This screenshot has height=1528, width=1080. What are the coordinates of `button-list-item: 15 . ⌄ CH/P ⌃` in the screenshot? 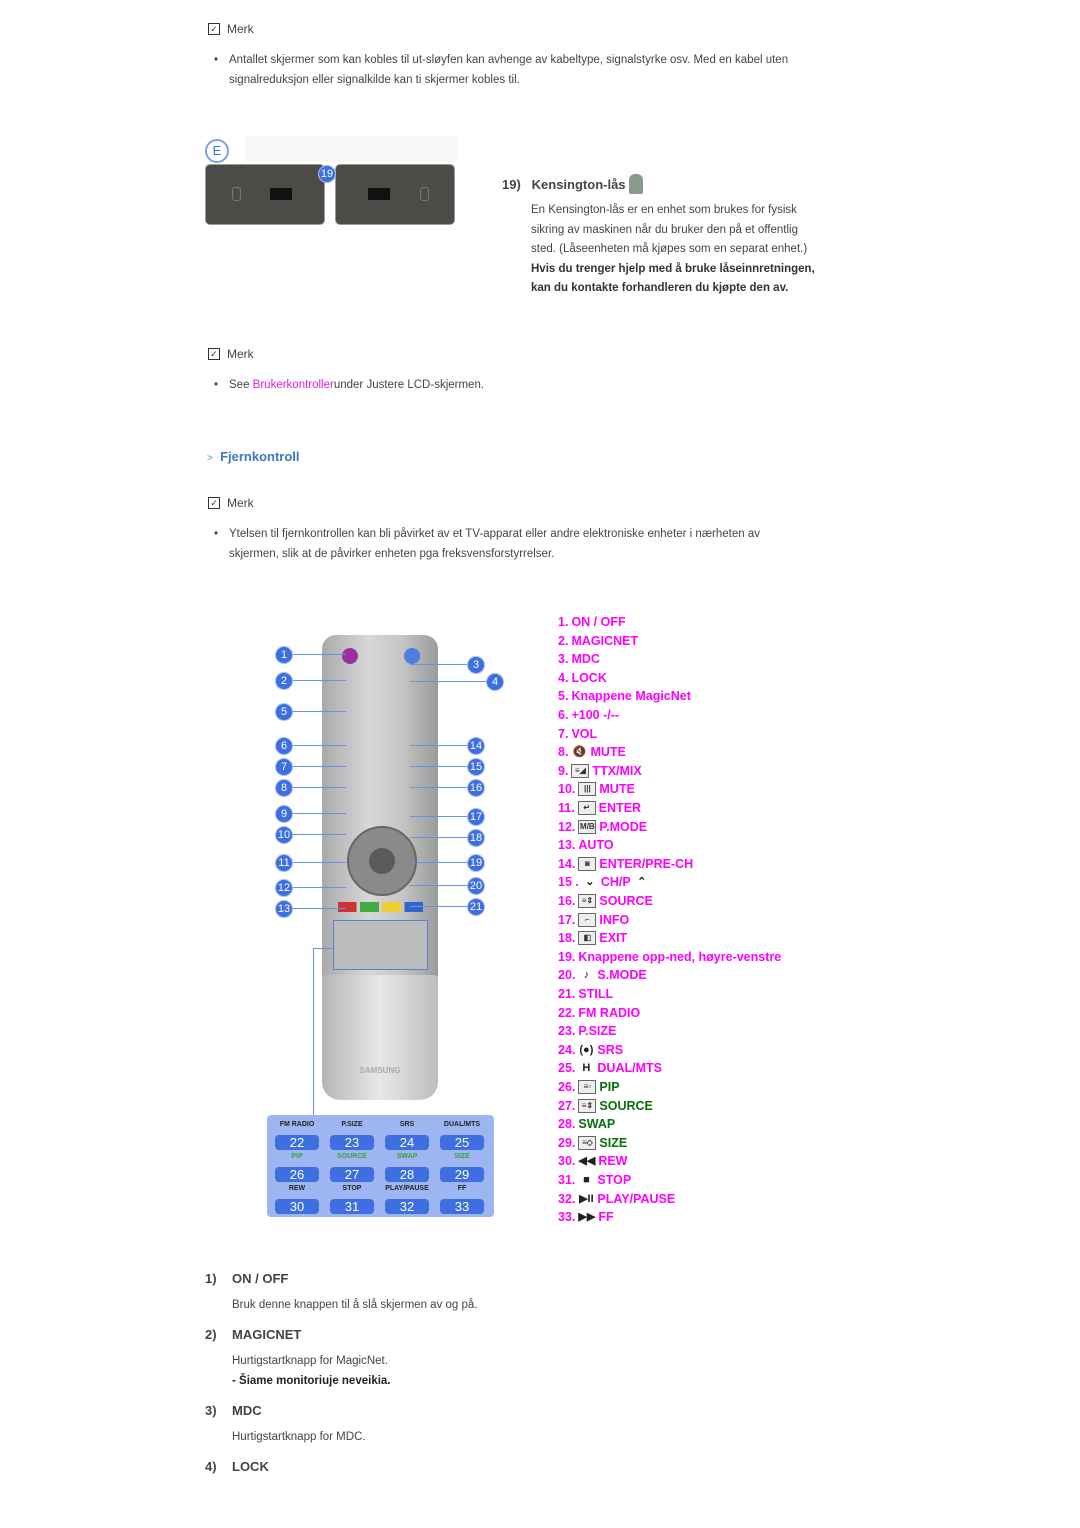 It's located at (604, 882).